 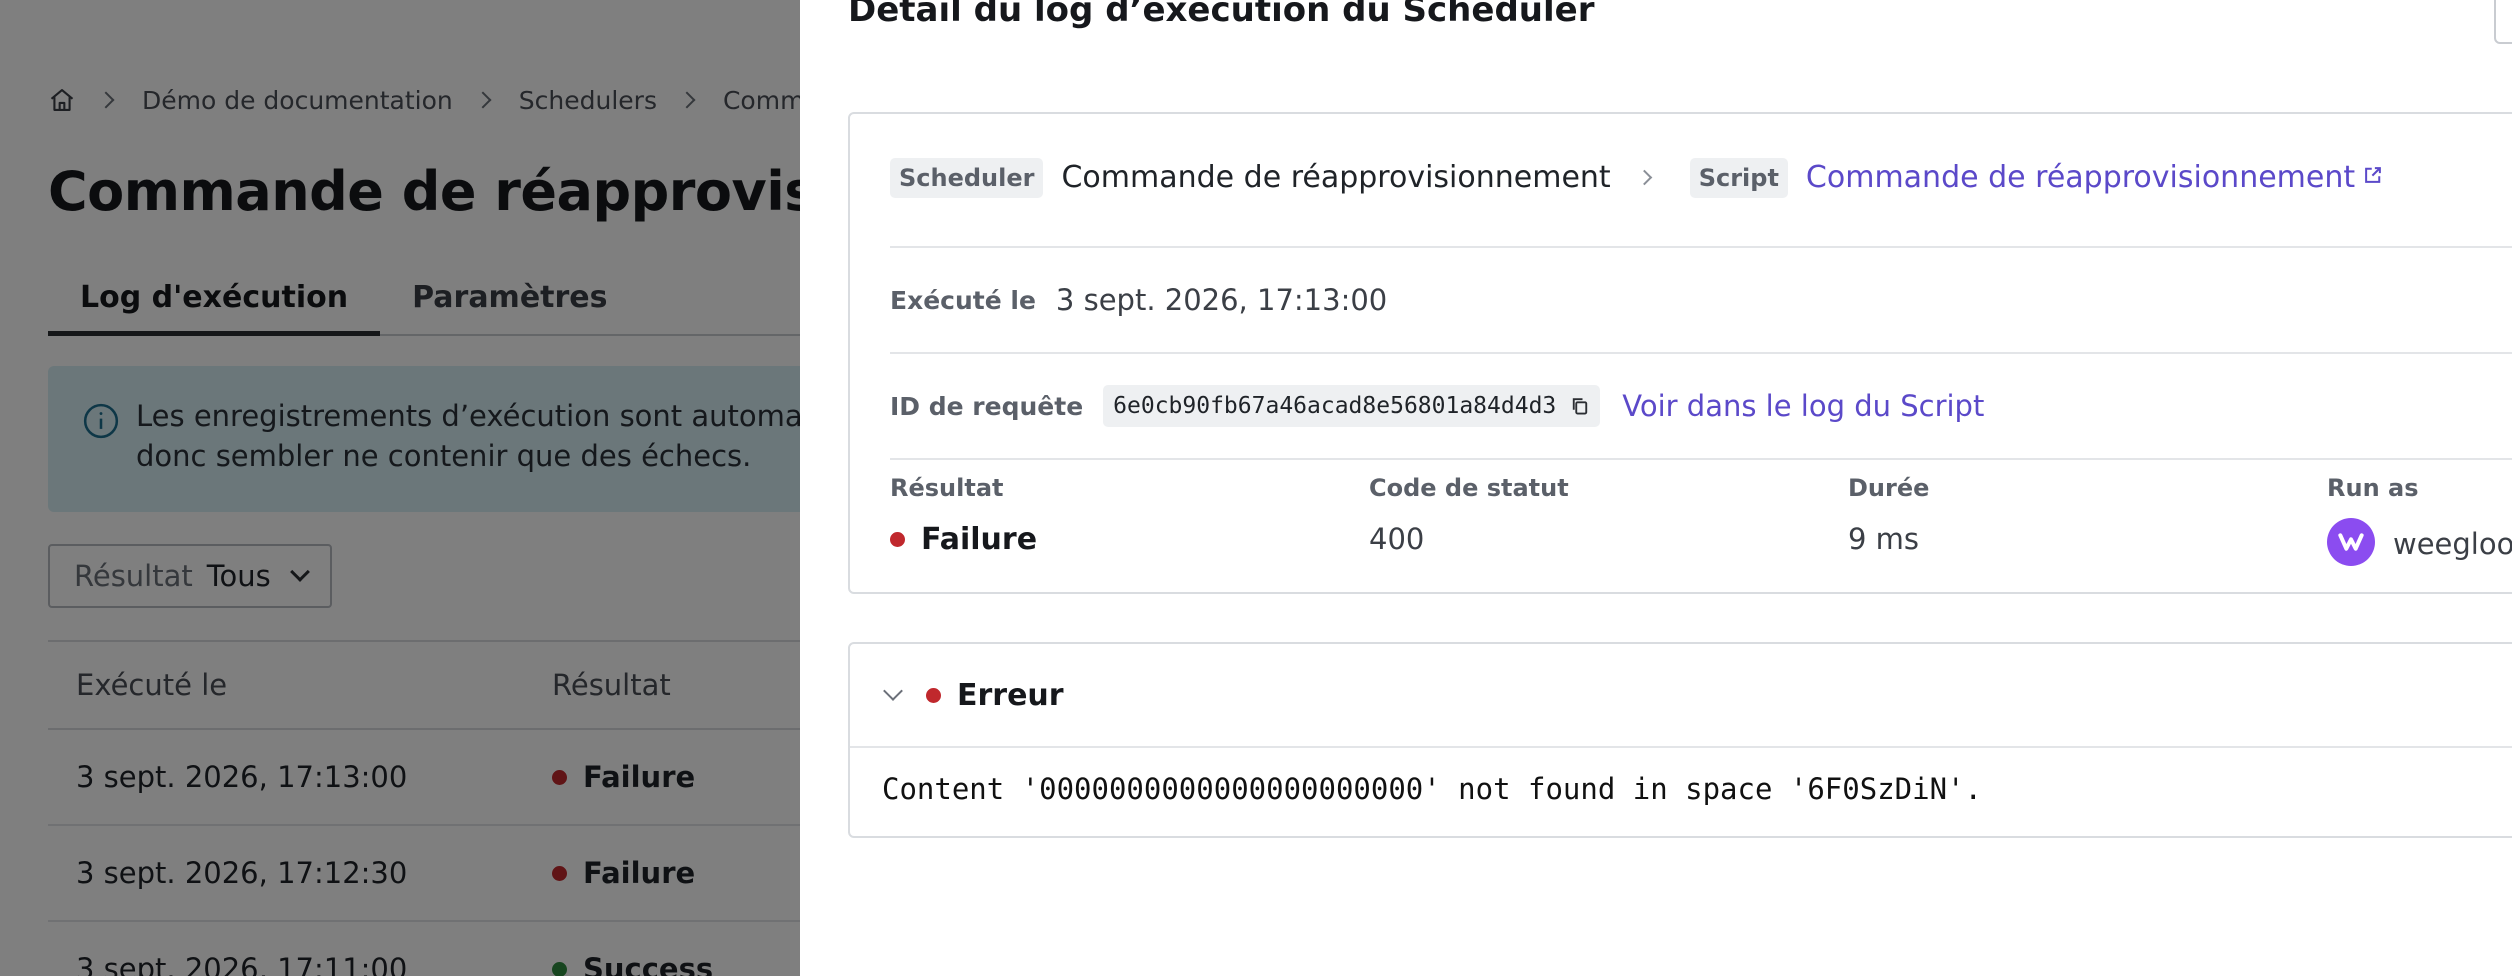 I want to click on avatar-logo-icon, so click(x=2351, y=542).